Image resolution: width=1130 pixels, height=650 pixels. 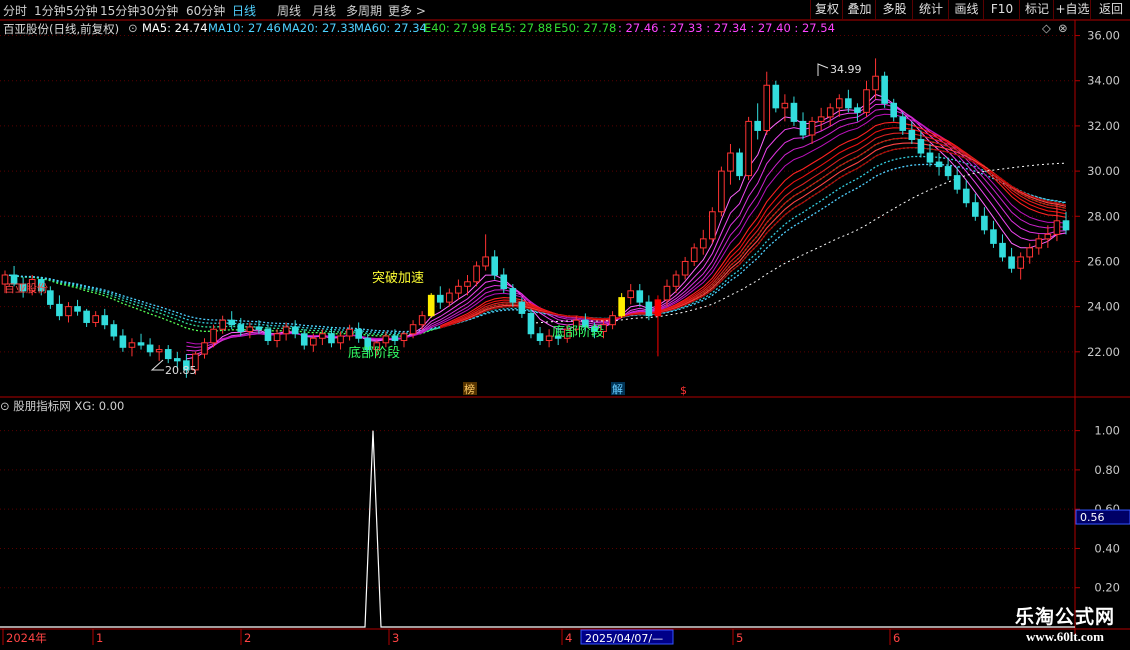 I want to click on ind-tick-label-0: 0.20, so click(x=1107, y=588).